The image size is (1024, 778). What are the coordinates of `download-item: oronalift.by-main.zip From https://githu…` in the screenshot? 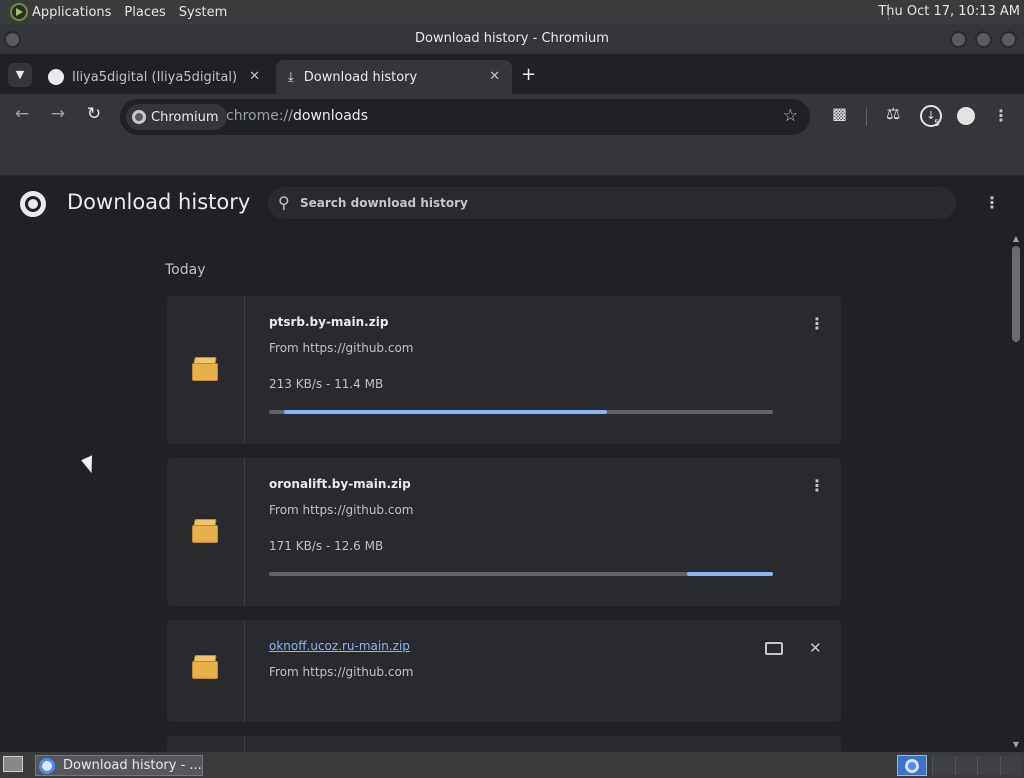 It's located at (504, 532).